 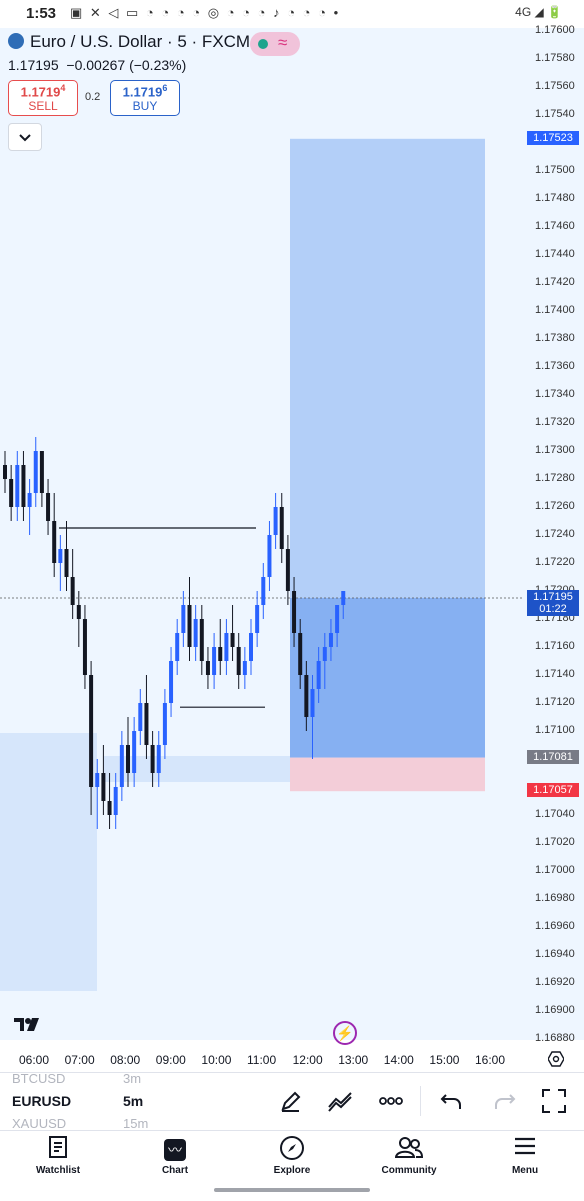 I want to click on nav-menu: Menu, so click(x=525, y=1155).